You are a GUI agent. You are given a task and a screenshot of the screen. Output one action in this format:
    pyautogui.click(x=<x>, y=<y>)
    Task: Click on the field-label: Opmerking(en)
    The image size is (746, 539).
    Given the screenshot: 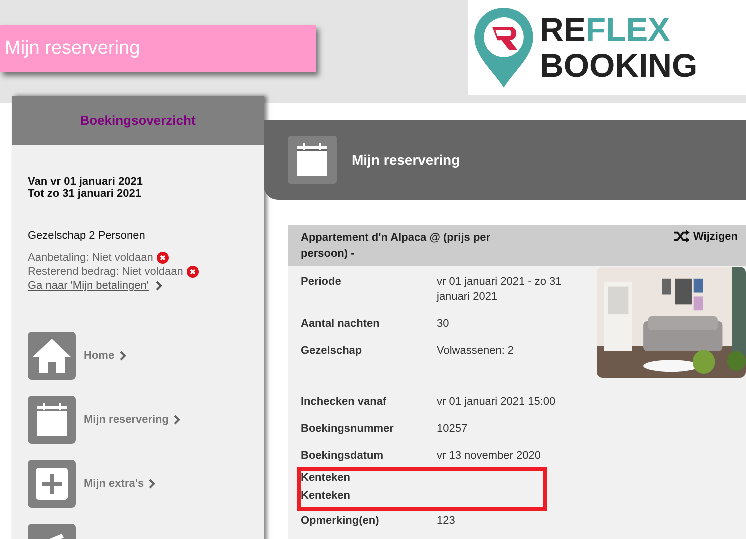 What is the action you would take?
    pyautogui.click(x=340, y=521)
    